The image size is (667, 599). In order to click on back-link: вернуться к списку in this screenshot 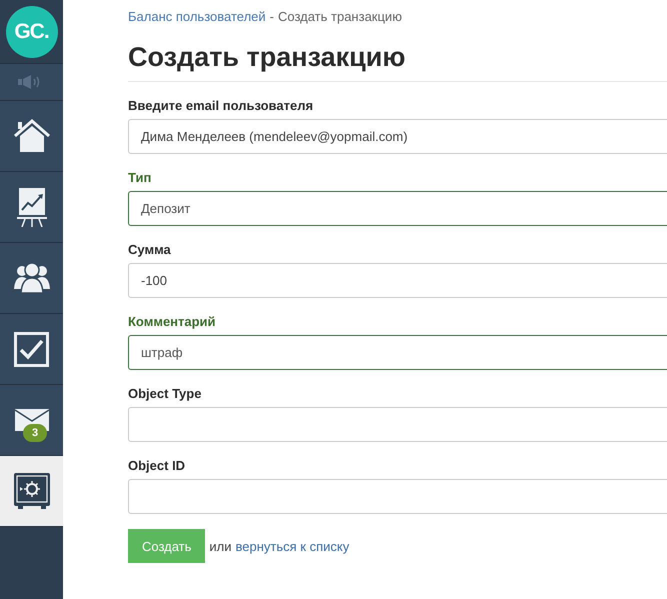, I will do `click(293, 546)`.